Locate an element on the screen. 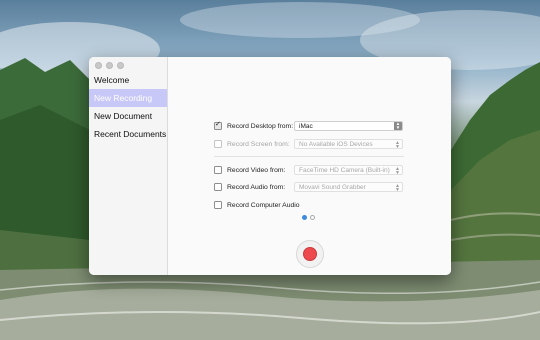 This screenshot has width=540, height=340. record-video-row: Record Video from: is located at coordinates (256, 170).